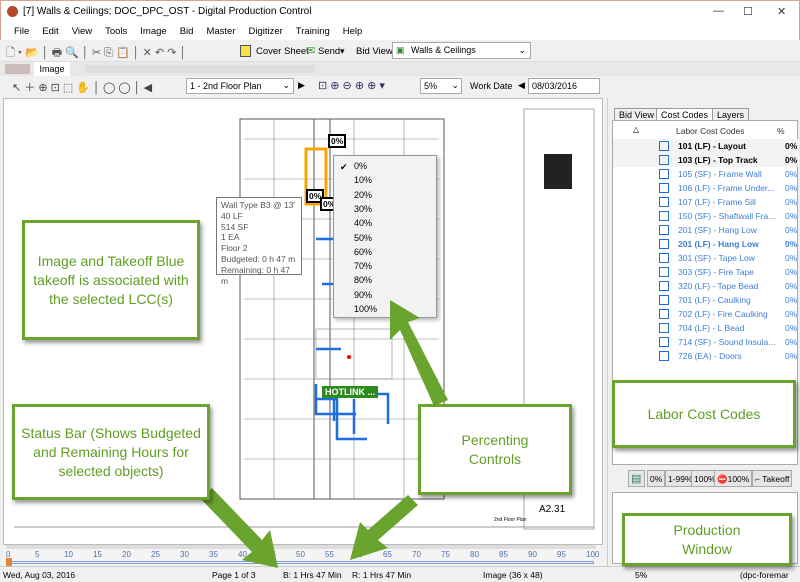 Image resolution: width=800 pixels, height=582 pixels. I want to click on arrow-status-left, so click(239, 528).